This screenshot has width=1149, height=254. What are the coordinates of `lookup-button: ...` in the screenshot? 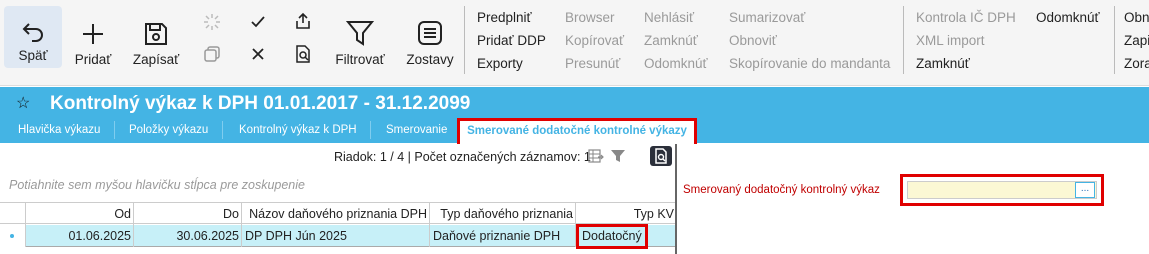 It's located at (1085, 190).